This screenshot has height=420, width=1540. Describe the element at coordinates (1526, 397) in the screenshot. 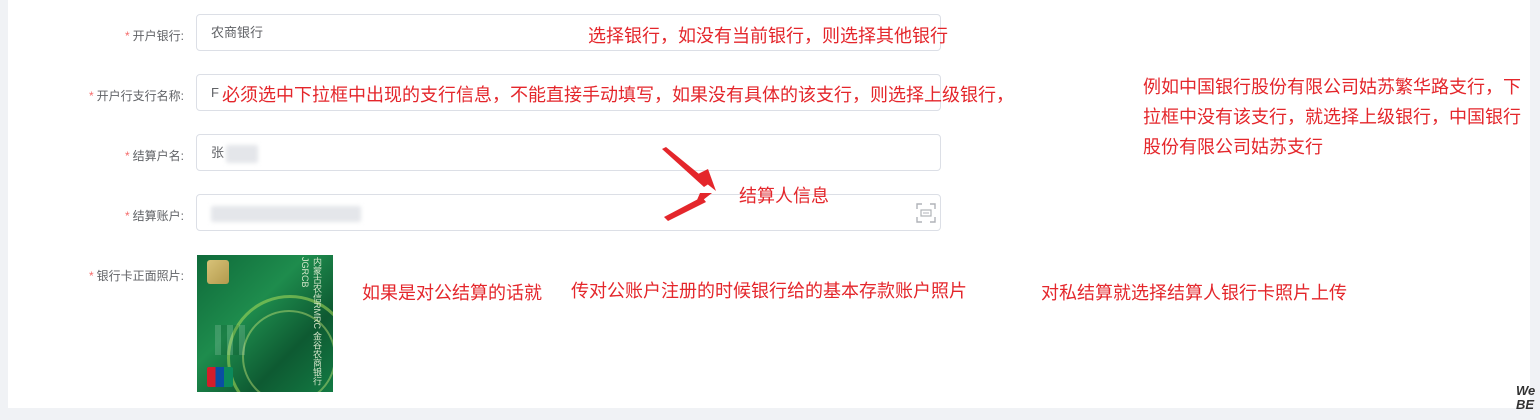

I see `watermark-logo: We BE` at that location.